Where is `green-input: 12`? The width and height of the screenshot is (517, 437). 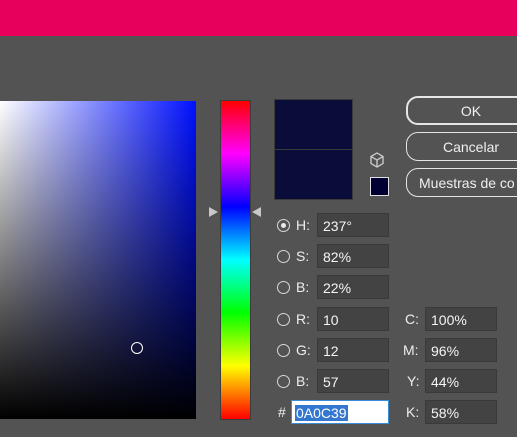 green-input: 12 is located at coordinates (353, 350).